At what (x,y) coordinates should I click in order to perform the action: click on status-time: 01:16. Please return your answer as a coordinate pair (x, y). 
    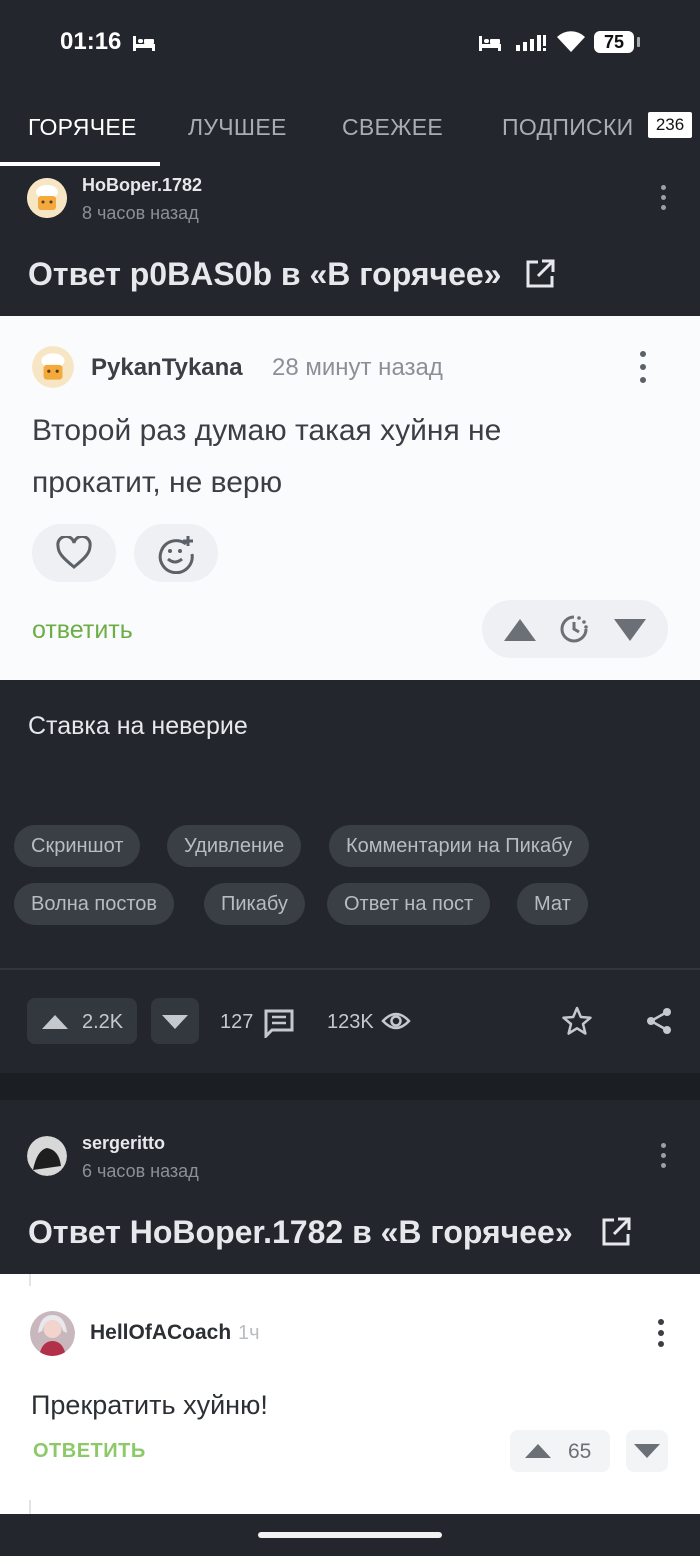
    Looking at the image, I should click on (91, 41).